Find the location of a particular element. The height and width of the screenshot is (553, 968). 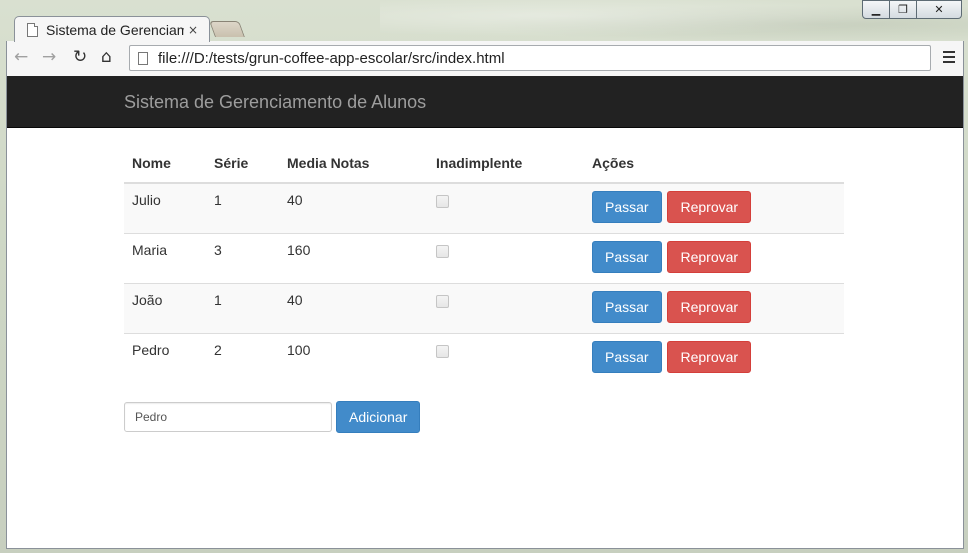

page-icon is located at coordinates (143, 58).